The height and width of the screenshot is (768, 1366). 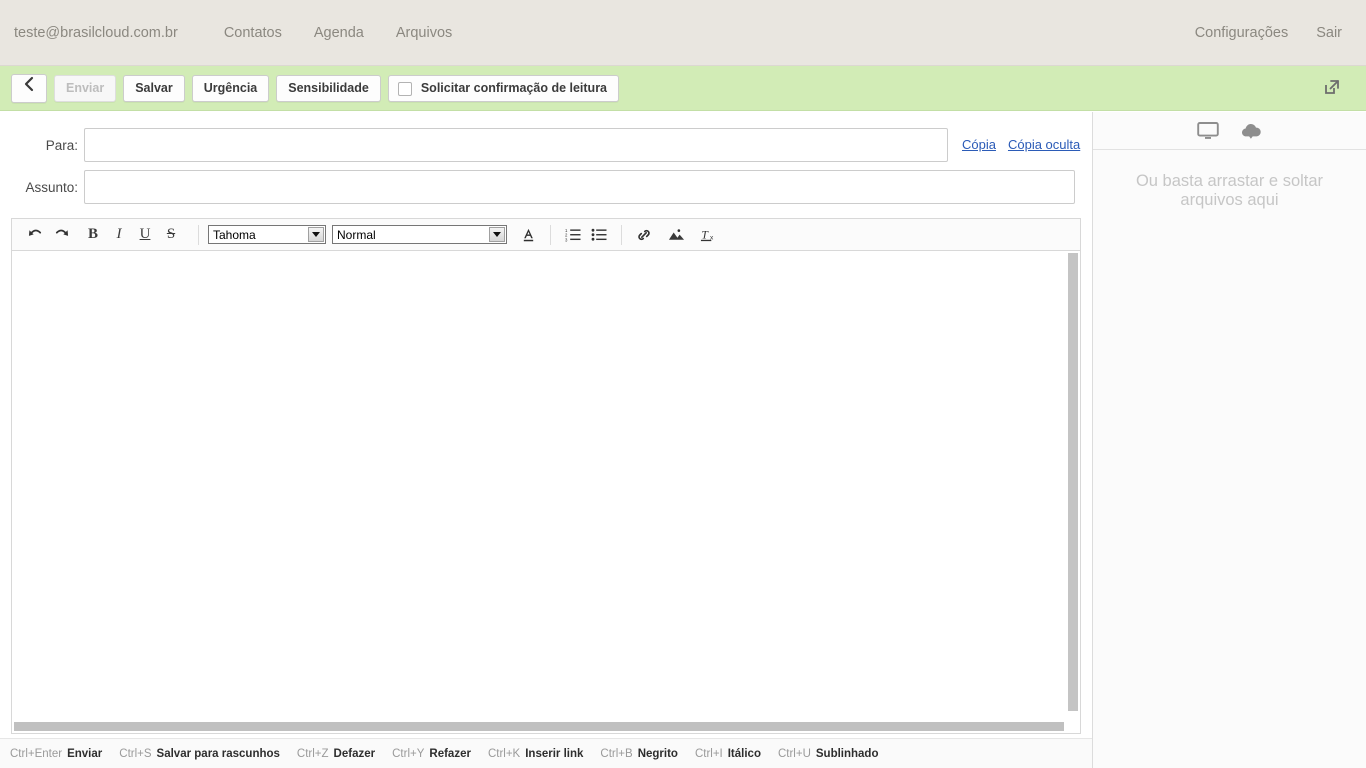 I want to click on settings-link: Configurações, so click(x=1242, y=33).